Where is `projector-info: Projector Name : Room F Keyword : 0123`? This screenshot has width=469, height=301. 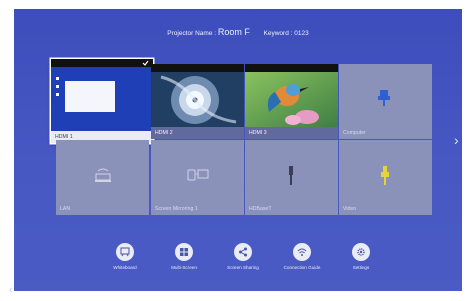 projector-info: Projector Name : Room F Keyword : 0123 is located at coordinates (238, 32).